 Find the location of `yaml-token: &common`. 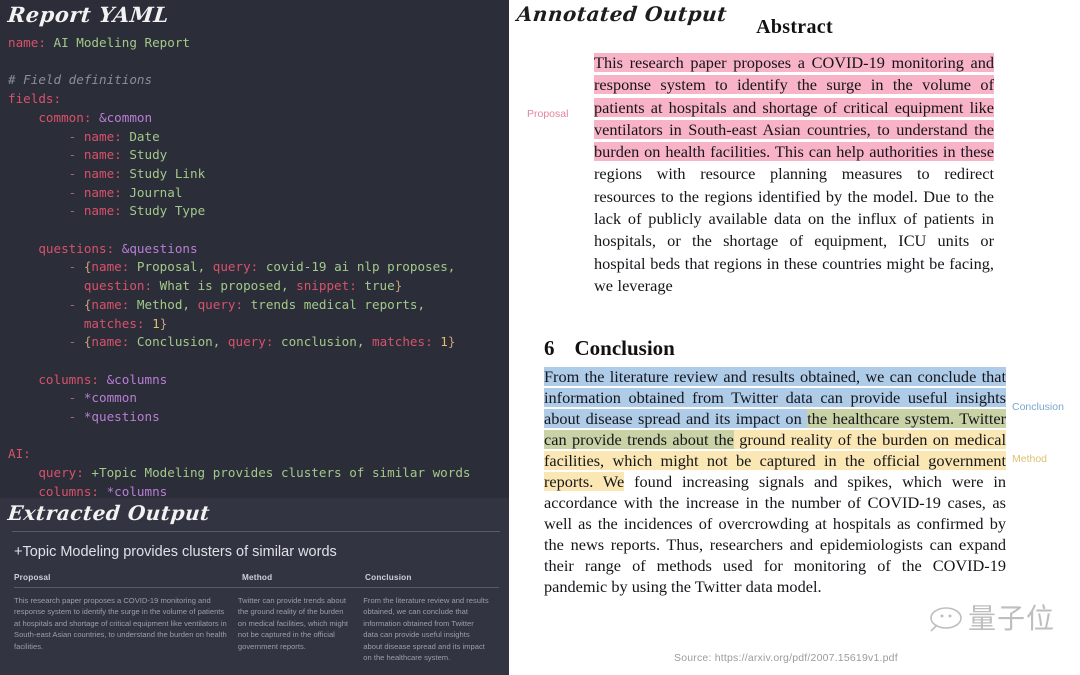

yaml-token: &common is located at coordinates (126, 117).